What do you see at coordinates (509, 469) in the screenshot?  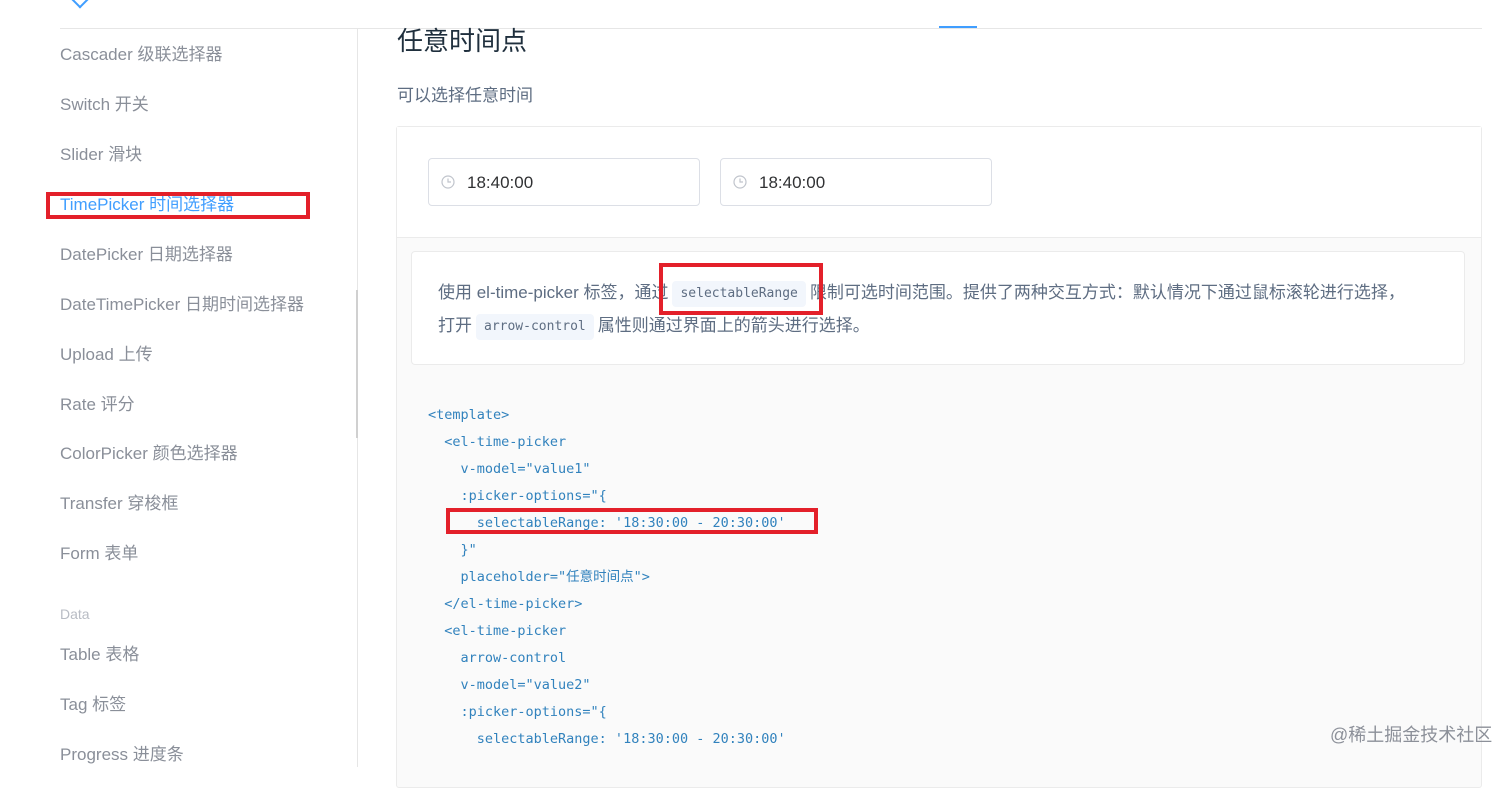 I see `code-line: v-model="value1"` at bounding box center [509, 469].